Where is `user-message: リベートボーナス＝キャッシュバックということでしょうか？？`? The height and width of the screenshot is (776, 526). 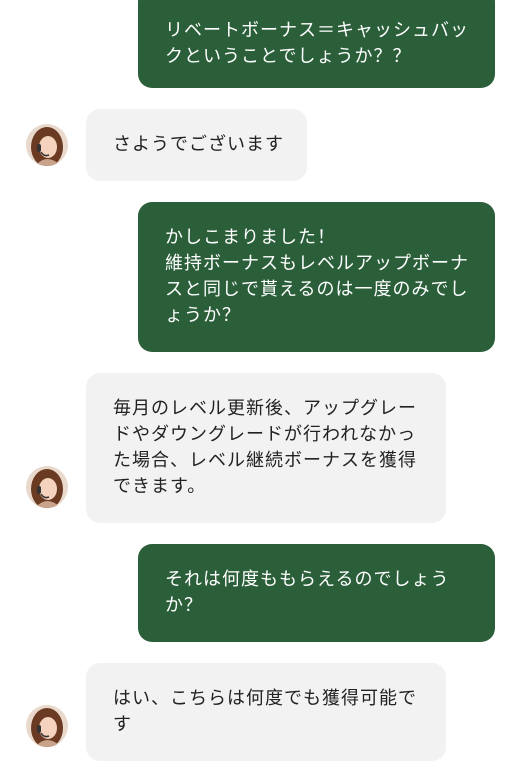
user-message: リベートボーナス＝キャッシュバックということでしょうか？？ is located at coordinates (316, 44).